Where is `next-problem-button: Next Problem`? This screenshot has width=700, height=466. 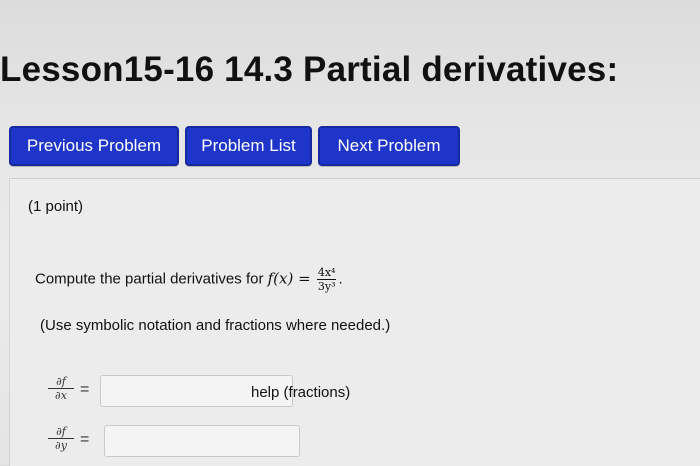
next-problem-button: Next Problem is located at coordinates (389, 146).